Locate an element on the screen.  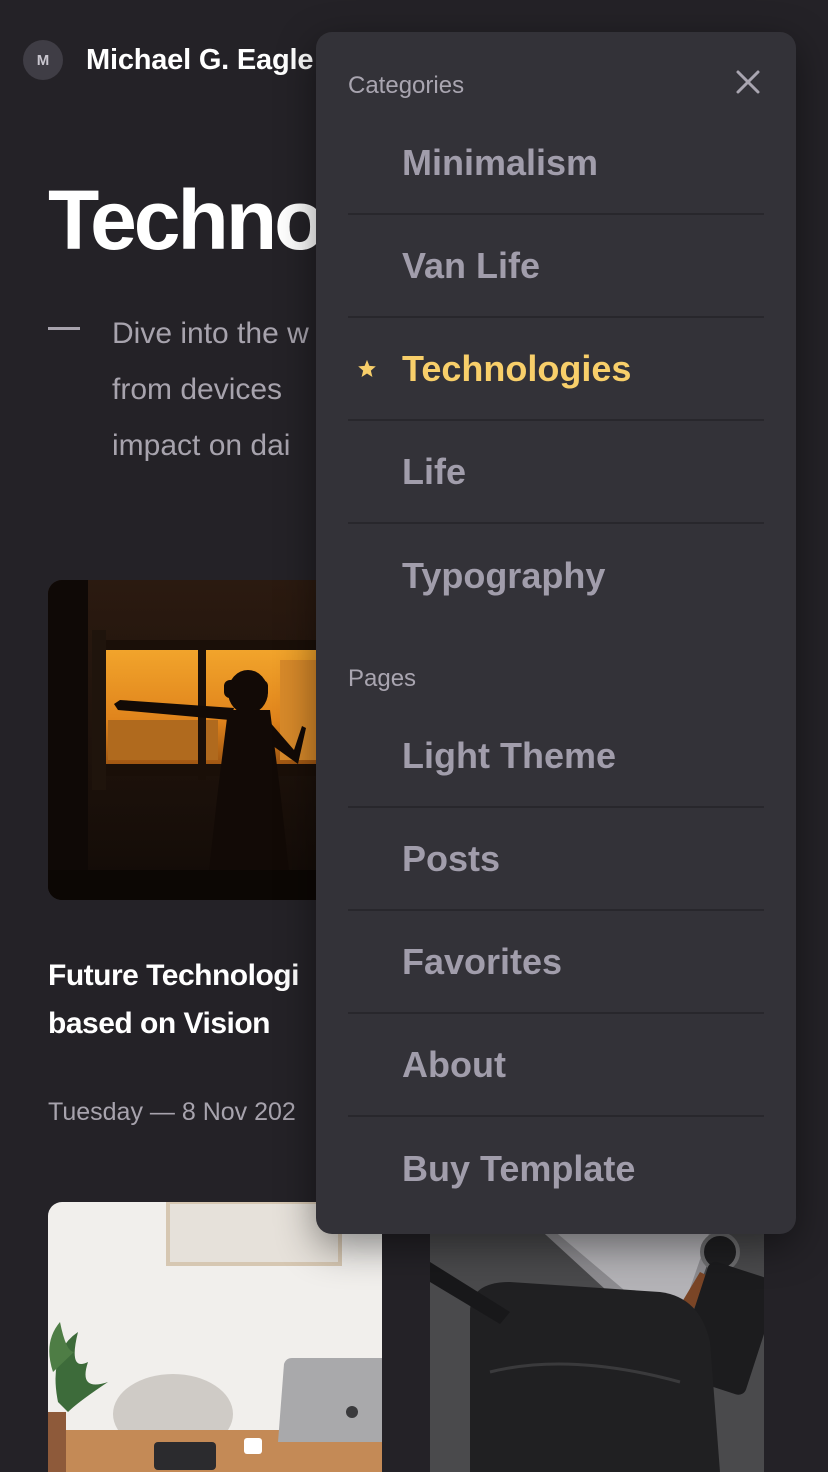
post-title: Future Technologi based on Vision is located at coordinates (173, 1000).